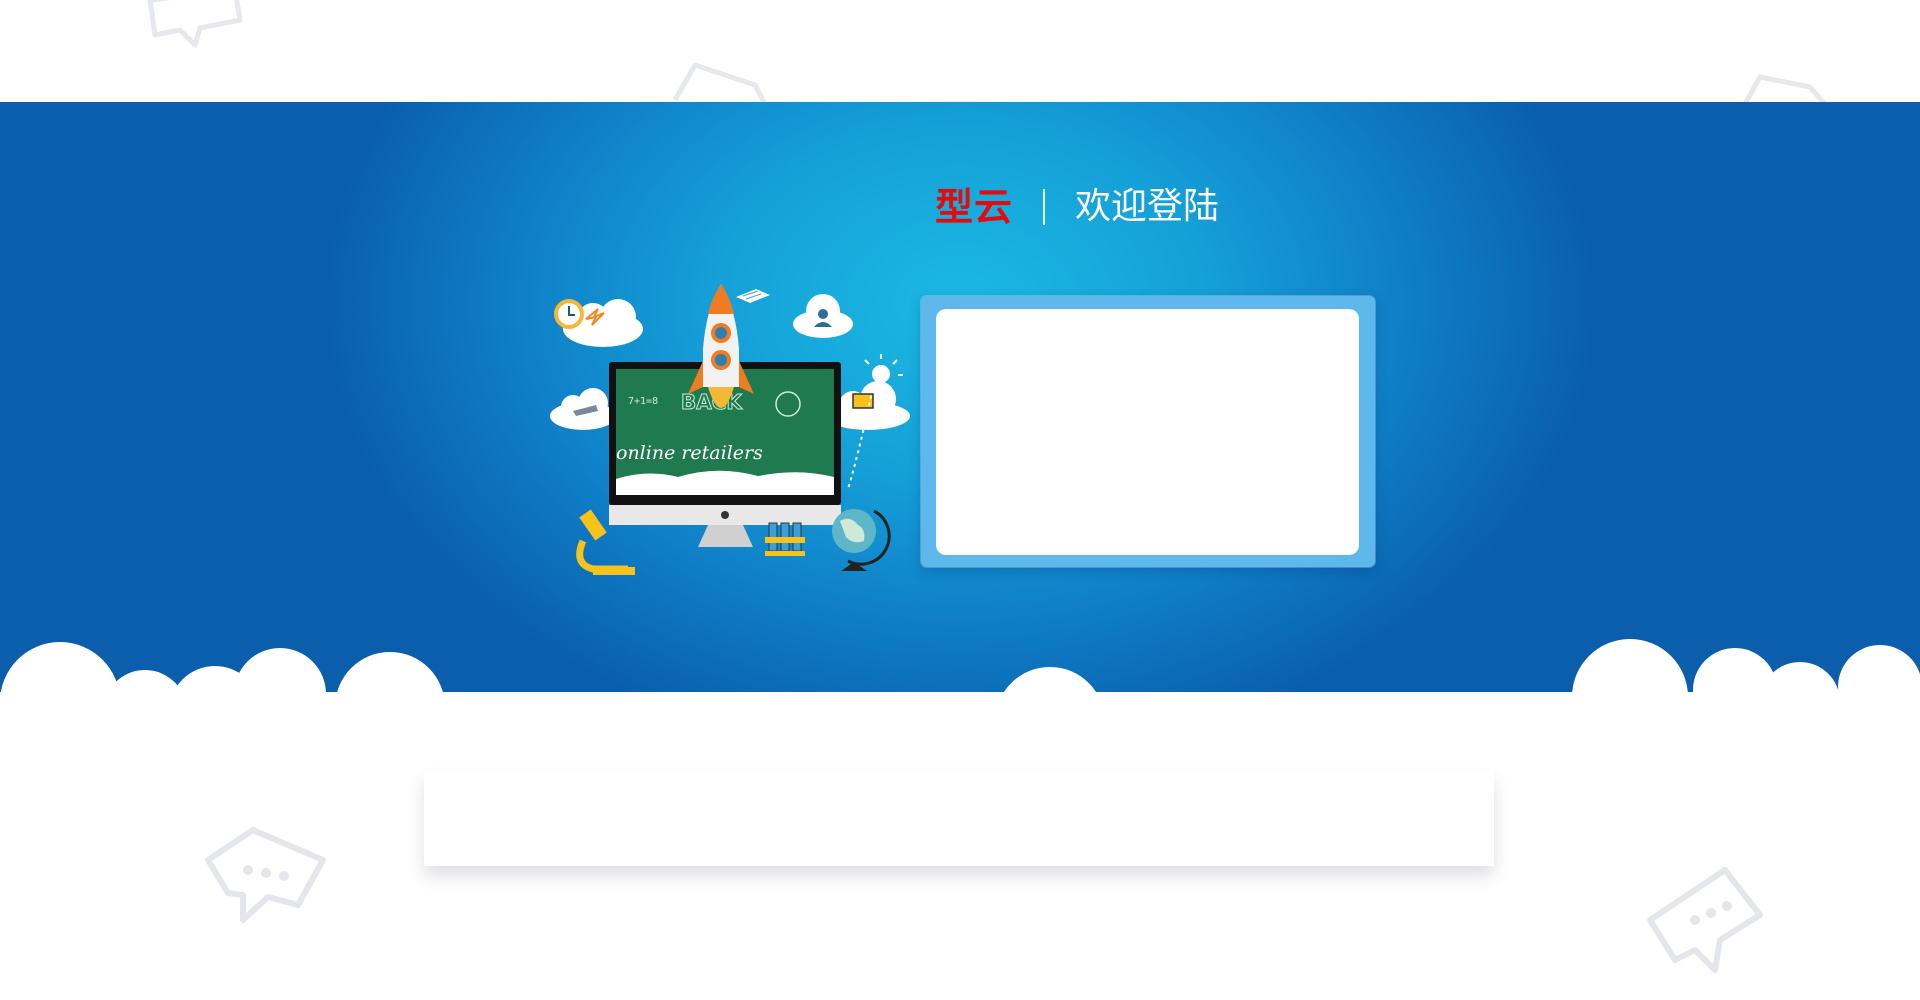  I want to click on page-header: 型云 欢迎登陆, so click(1077, 207).